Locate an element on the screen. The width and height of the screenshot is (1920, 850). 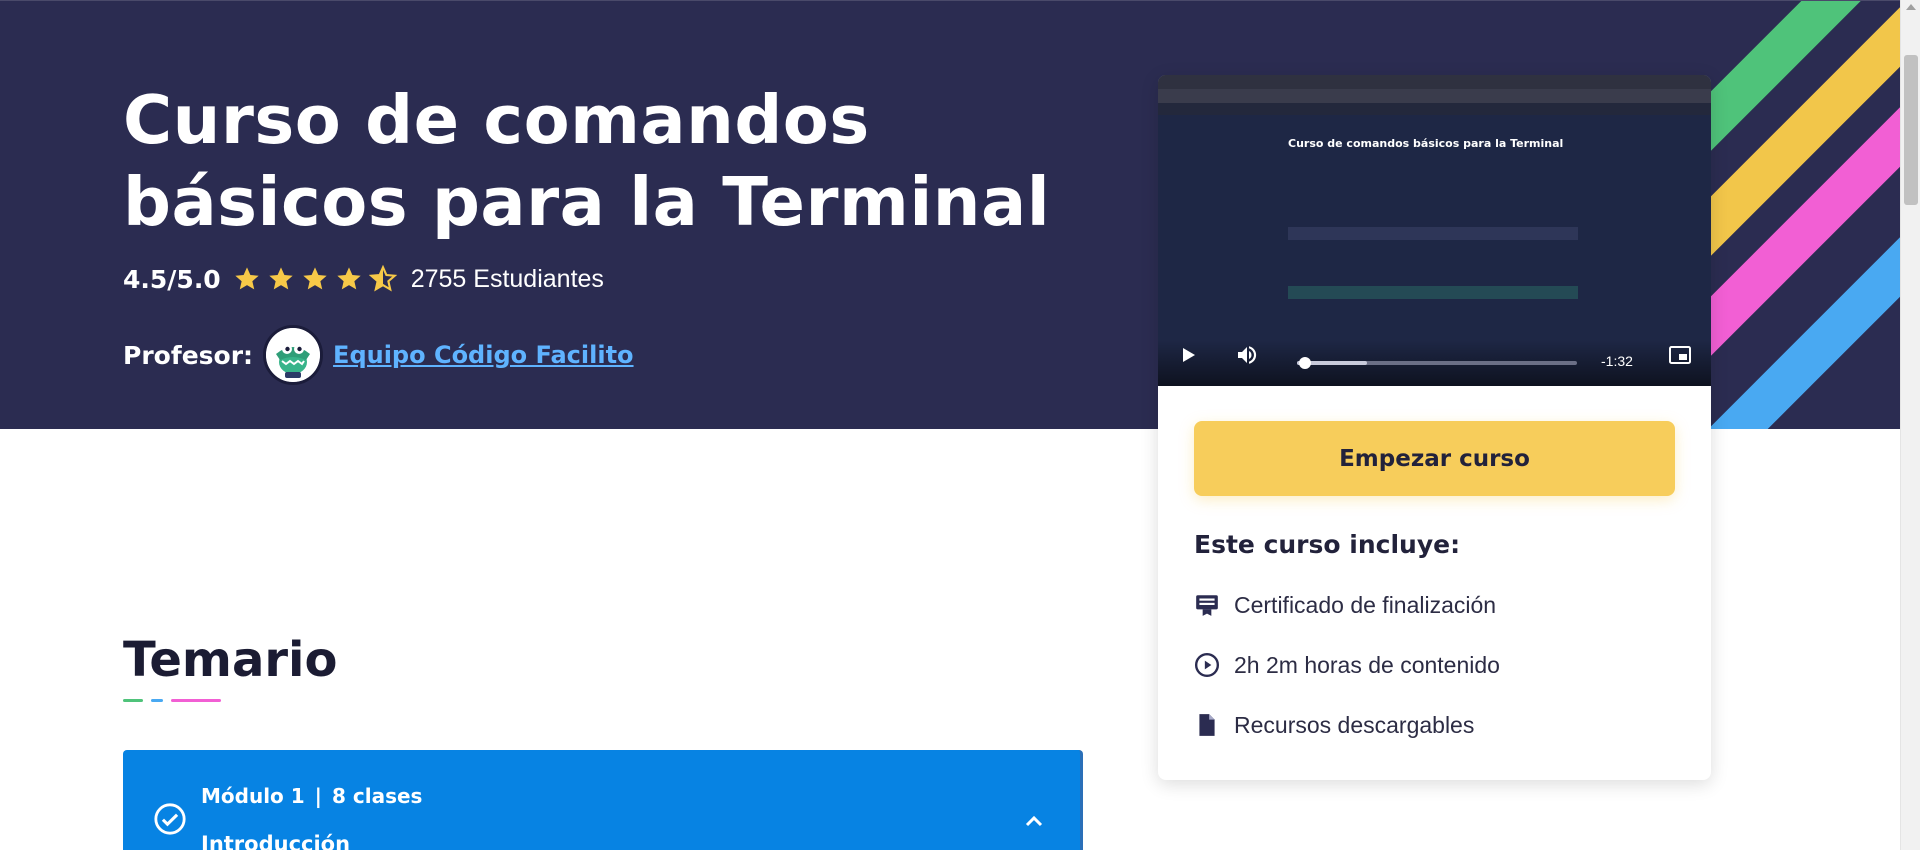
professor-avatar is located at coordinates (293, 355).